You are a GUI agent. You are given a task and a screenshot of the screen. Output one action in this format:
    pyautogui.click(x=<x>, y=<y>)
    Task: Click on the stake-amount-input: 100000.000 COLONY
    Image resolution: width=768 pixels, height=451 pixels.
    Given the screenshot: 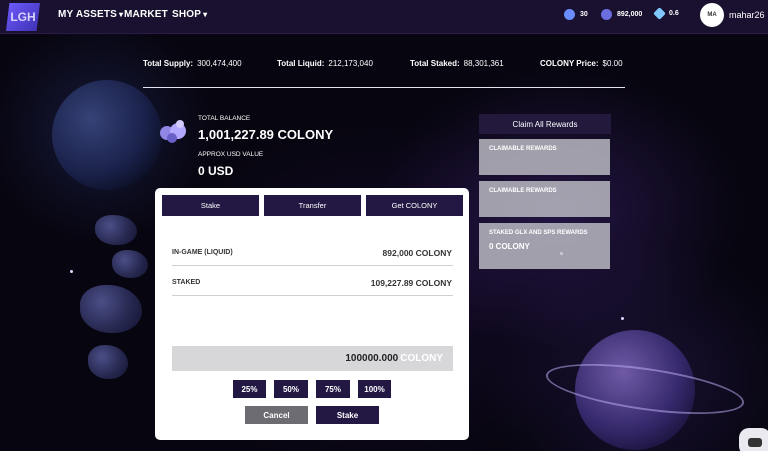 What is the action you would take?
    pyautogui.click(x=312, y=358)
    